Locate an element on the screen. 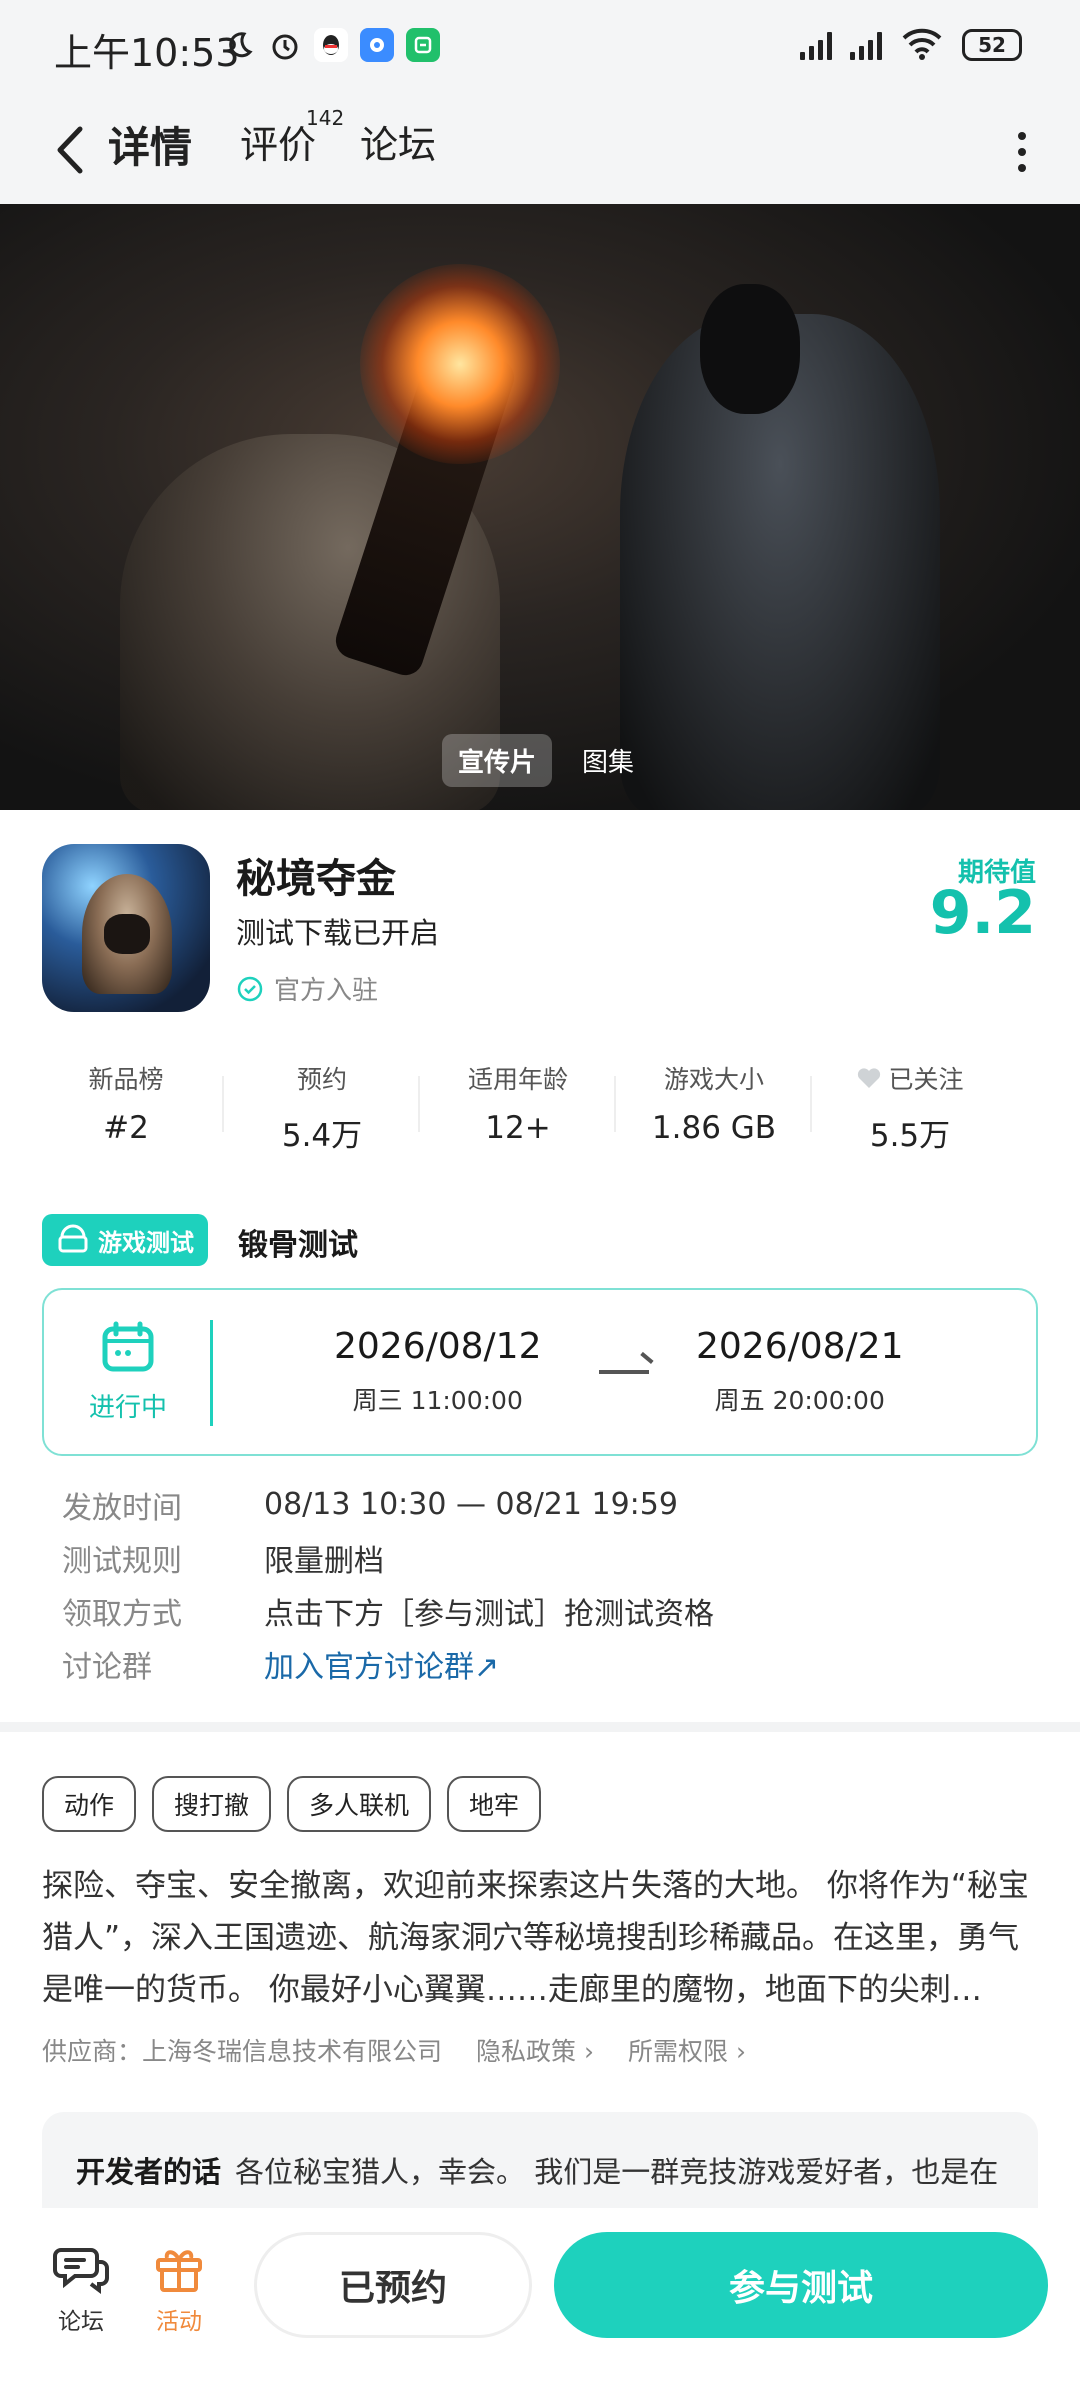 This screenshot has height=2400, width=1080. info-value: 点击下方［参与测试］抢测试资格 is located at coordinates (489, 1614).